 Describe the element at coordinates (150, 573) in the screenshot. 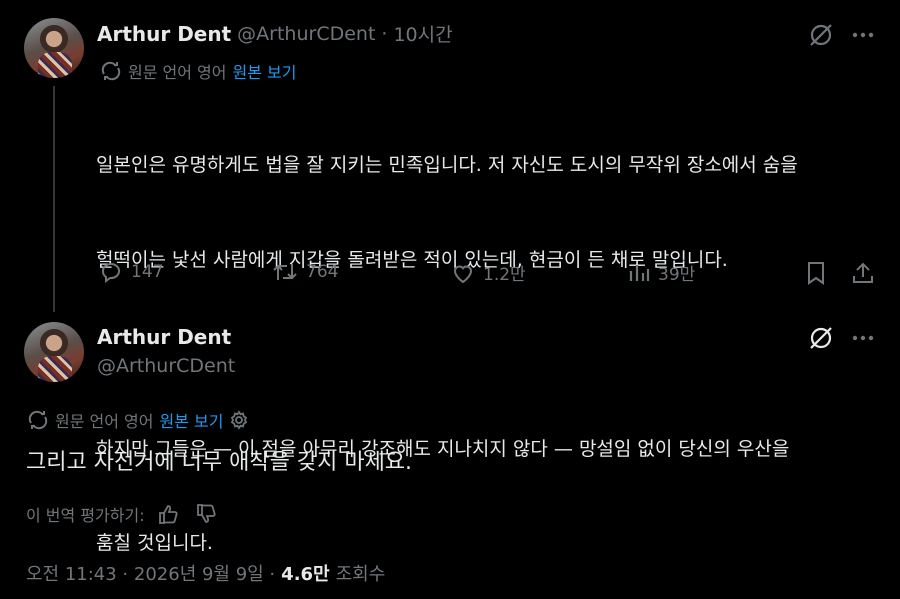

I see `timestamp: 오전 11:43 · 2026년 9월 9일 ·` at that location.